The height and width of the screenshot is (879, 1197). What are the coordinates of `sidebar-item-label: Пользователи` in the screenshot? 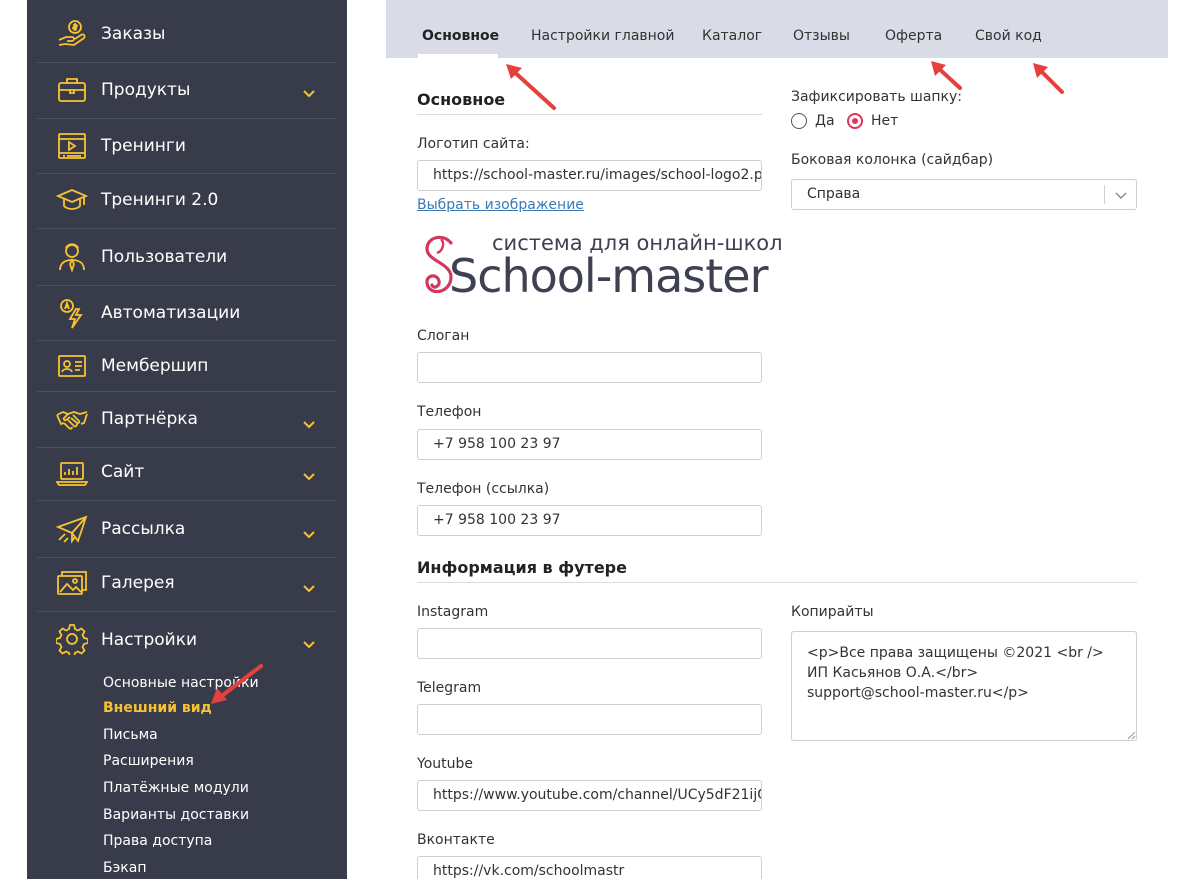 It's located at (164, 257).